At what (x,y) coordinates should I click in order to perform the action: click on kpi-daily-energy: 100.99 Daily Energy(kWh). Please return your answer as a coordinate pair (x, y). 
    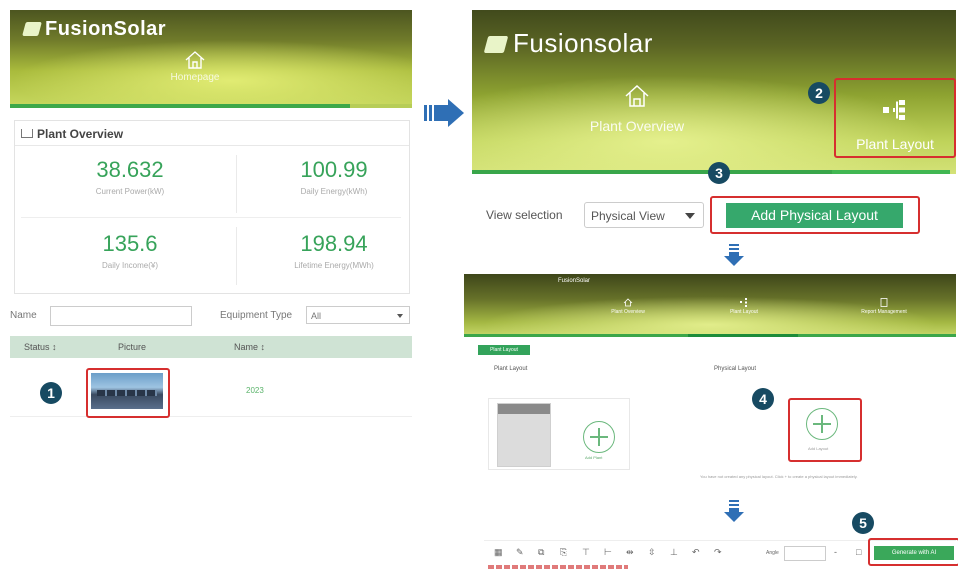
    Looking at the image, I should click on (334, 176).